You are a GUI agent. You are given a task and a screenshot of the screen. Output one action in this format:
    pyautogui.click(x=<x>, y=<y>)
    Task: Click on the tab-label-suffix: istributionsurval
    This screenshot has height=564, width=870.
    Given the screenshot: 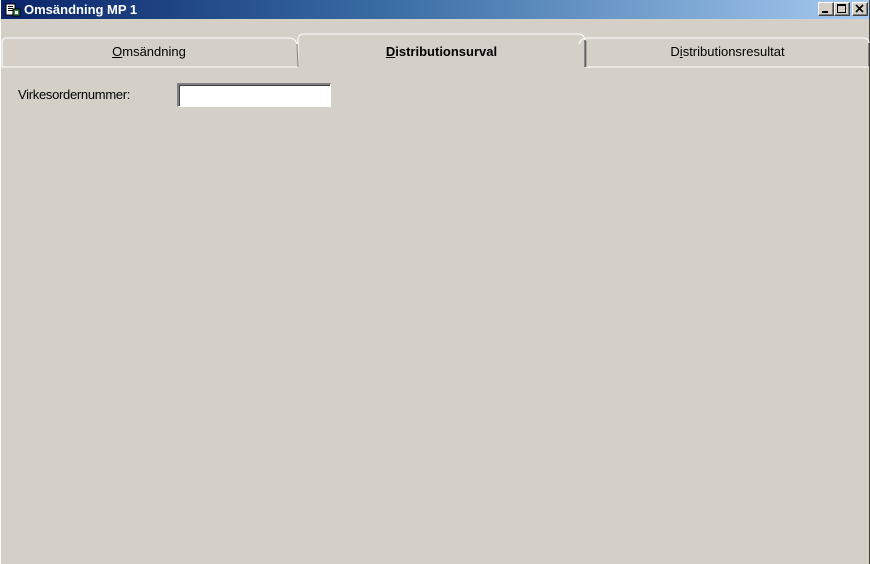 What is the action you would take?
    pyautogui.click(x=446, y=51)
    